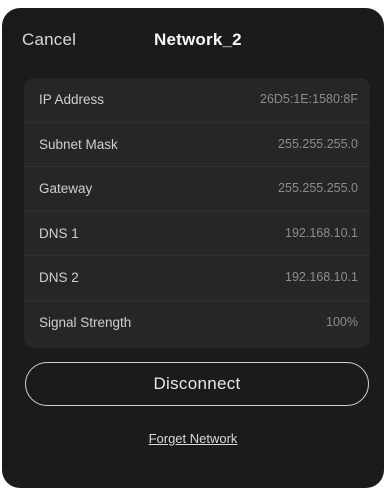 The image size is (386, 488). I want to click on detail-row-ip-address: IP Address 26D5:1E:1580:8F, so click(197, 100).